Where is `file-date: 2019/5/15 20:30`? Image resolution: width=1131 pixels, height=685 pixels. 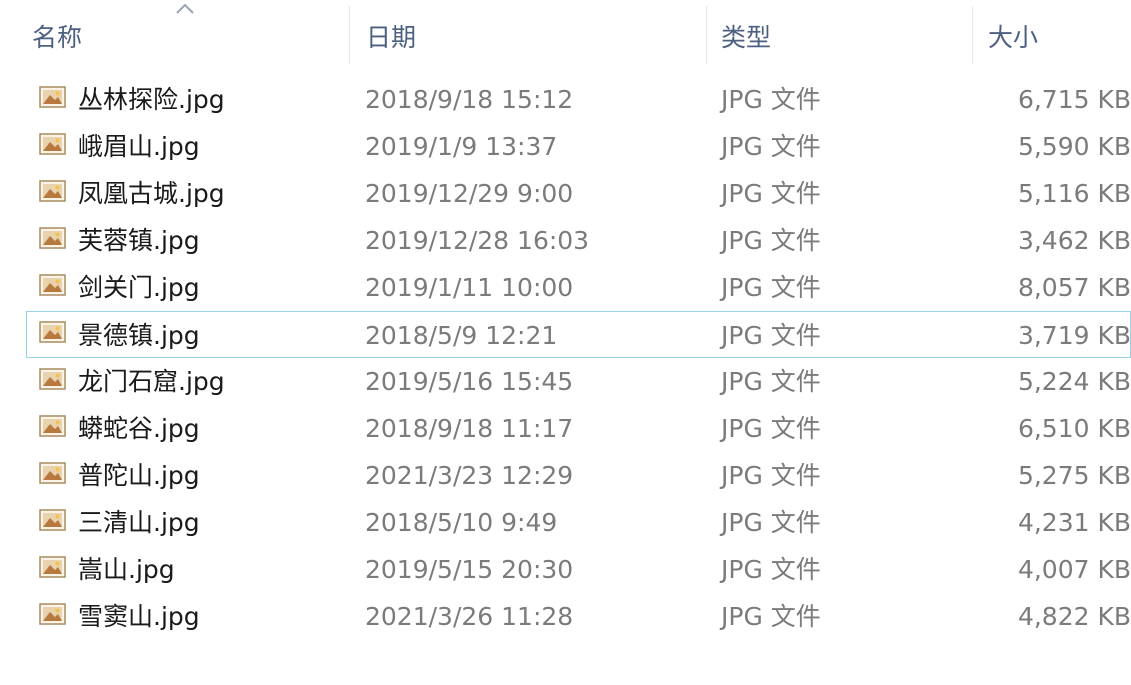
file-date: 2019/5/15 20:30 is located at coordinates (469, 569).